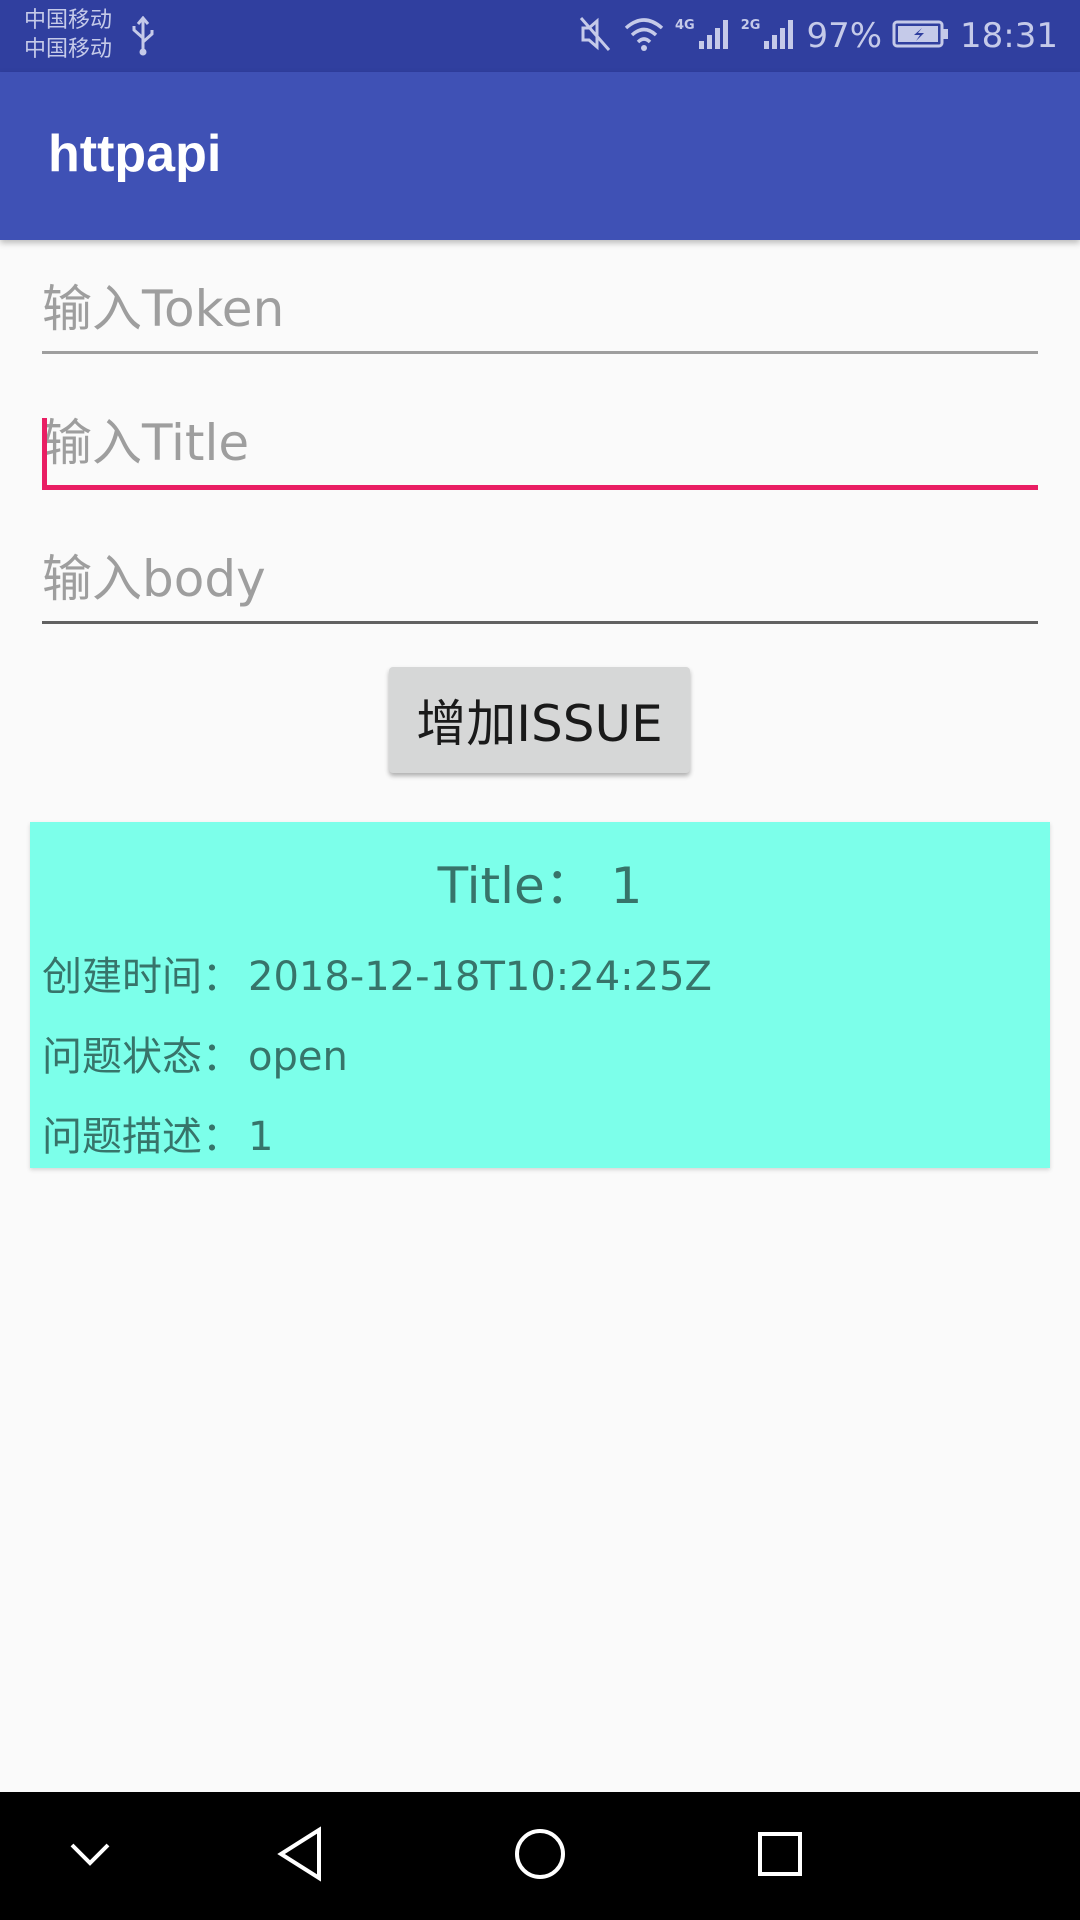  I want to click on mute-icon, so click(595, 36).